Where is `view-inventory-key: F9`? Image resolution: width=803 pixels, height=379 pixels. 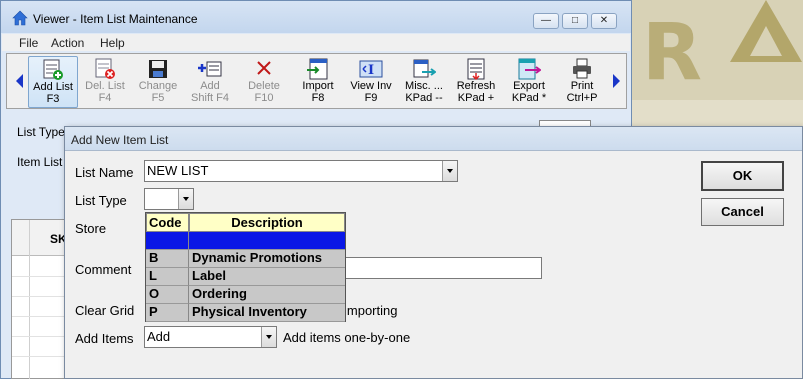
view-inventory-key: F9 is located at coordinates (371, 98).